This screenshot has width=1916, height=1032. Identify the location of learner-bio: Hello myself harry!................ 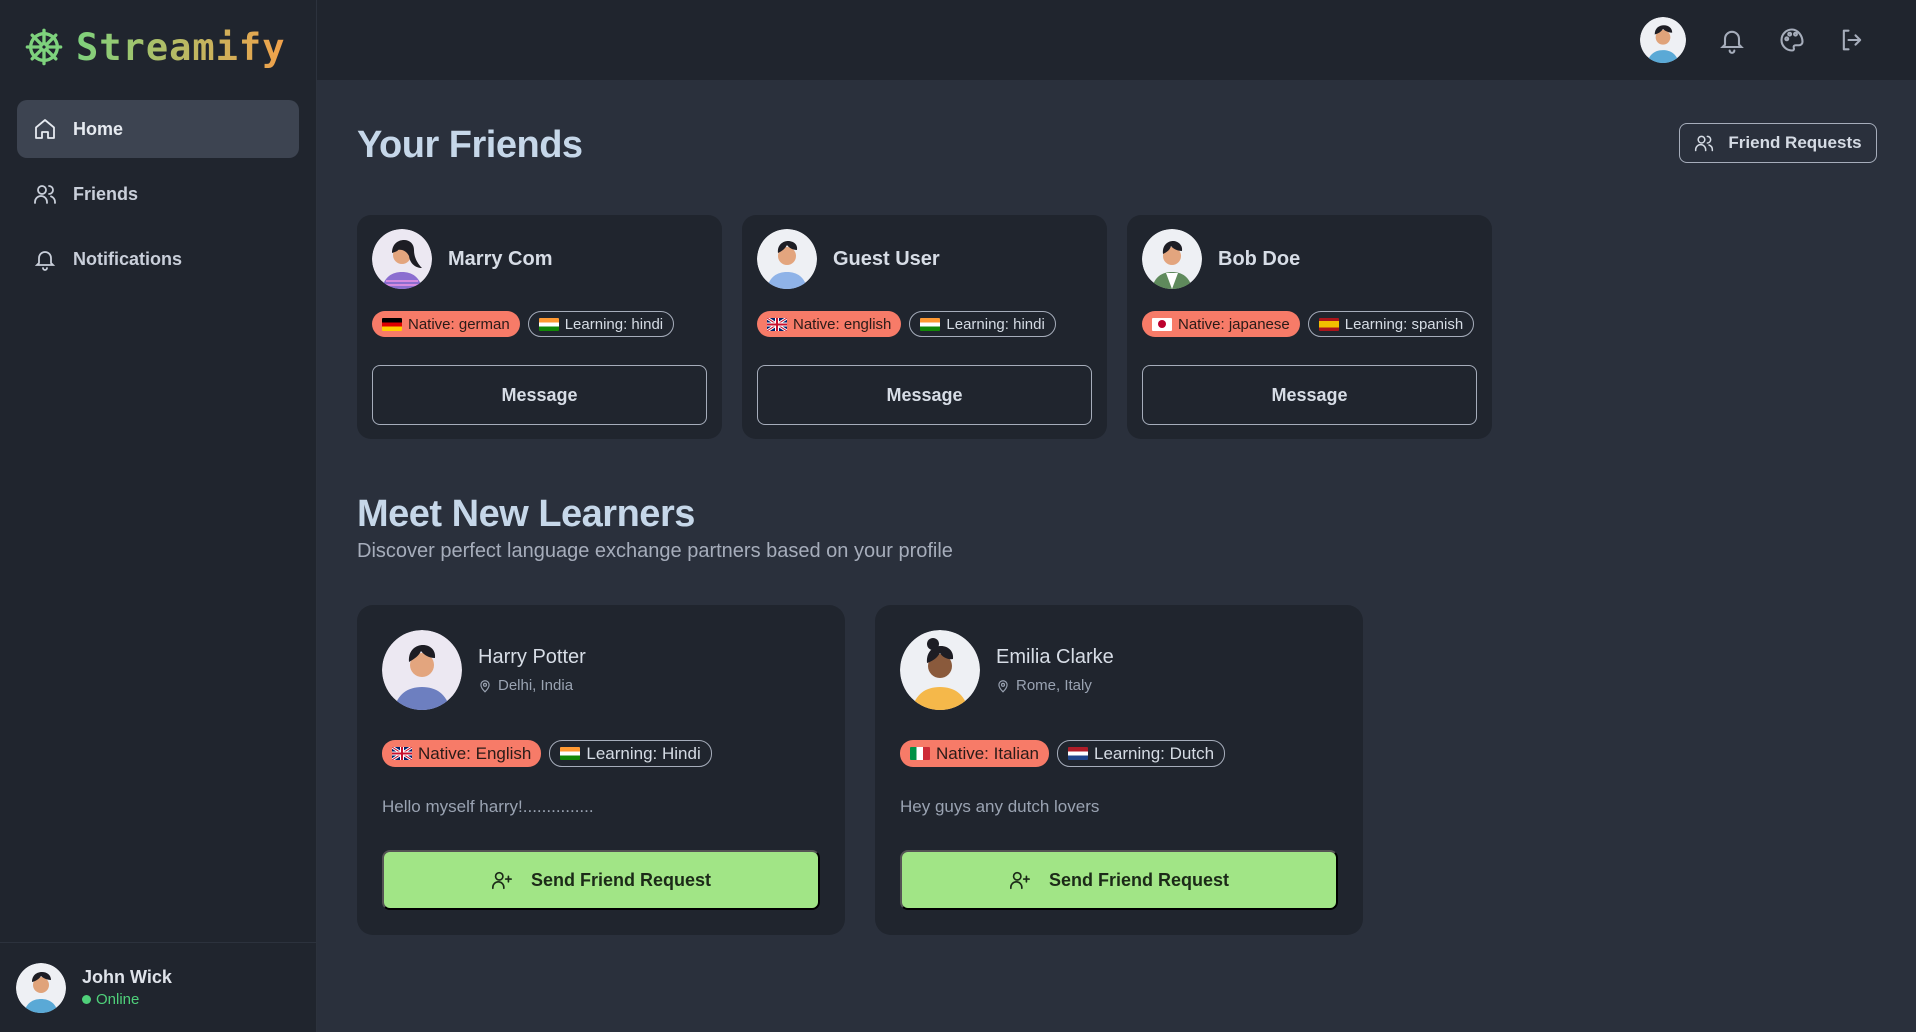
(488, 806).